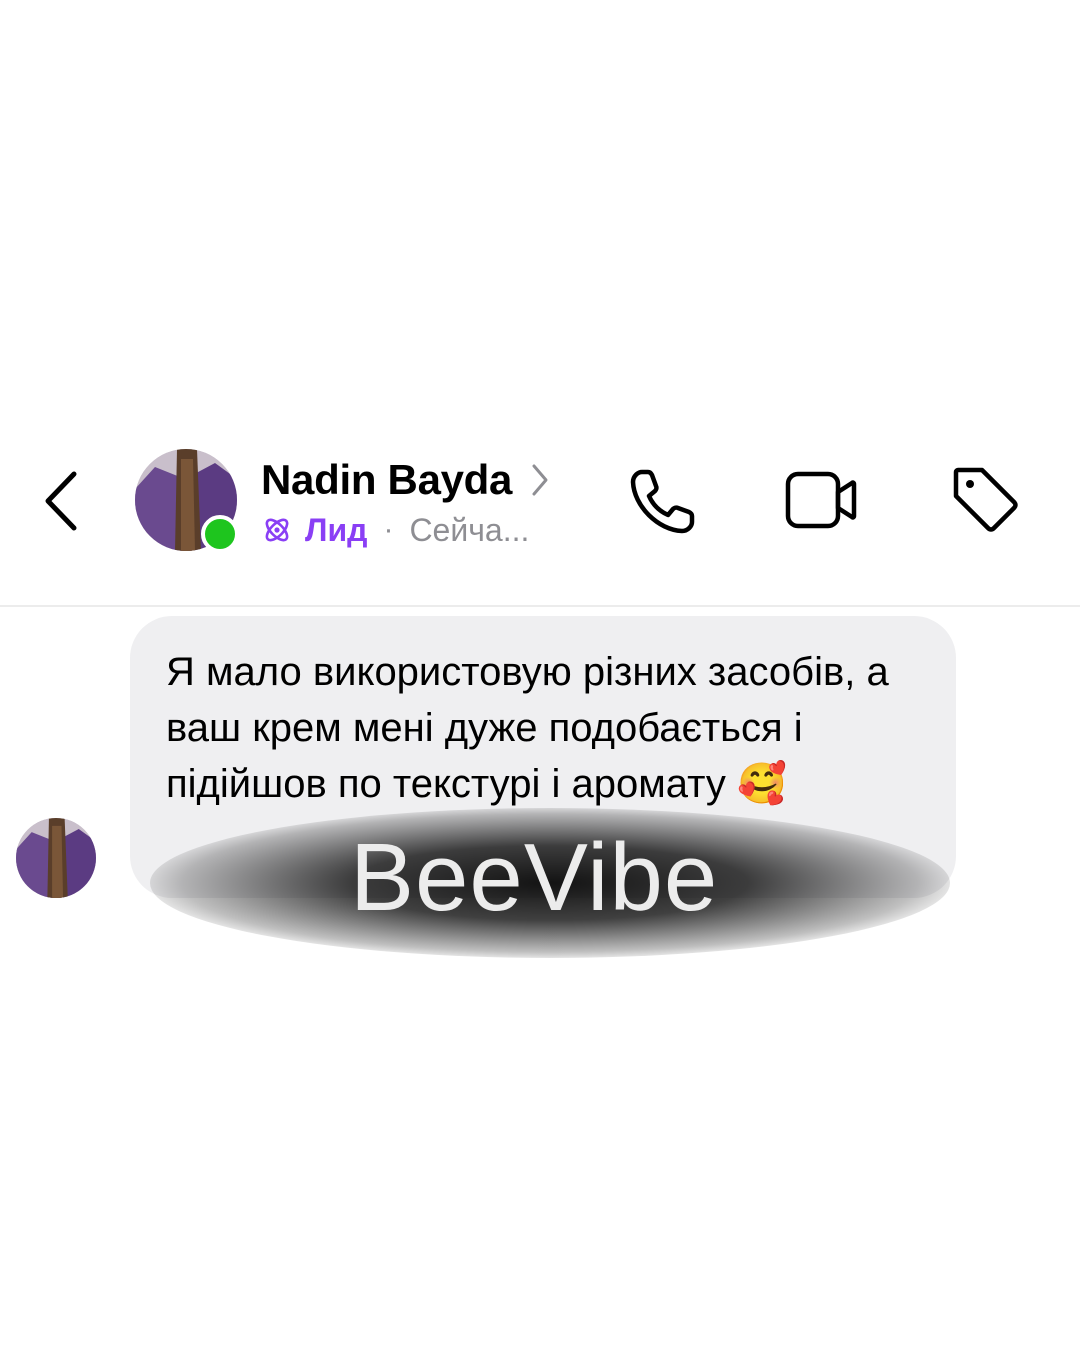  What do you see at coordinates (277, 530) in the screenshot?
I see `atom-icon` at bounding box center [277, 530].